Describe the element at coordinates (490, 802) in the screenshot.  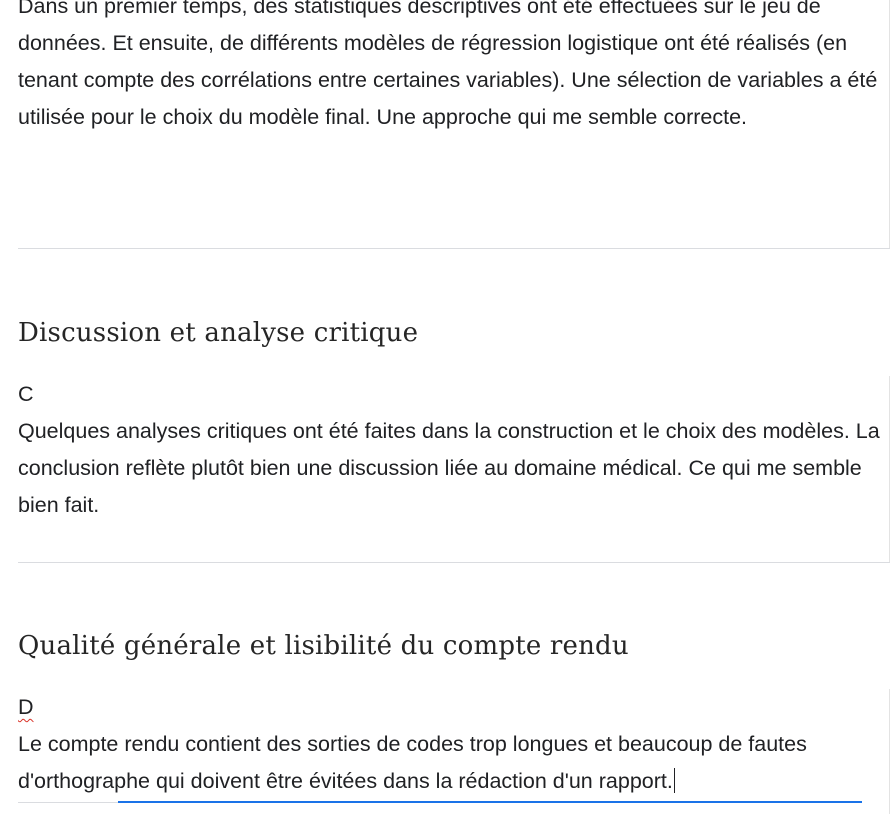
I see `active-field-underline` at that location.